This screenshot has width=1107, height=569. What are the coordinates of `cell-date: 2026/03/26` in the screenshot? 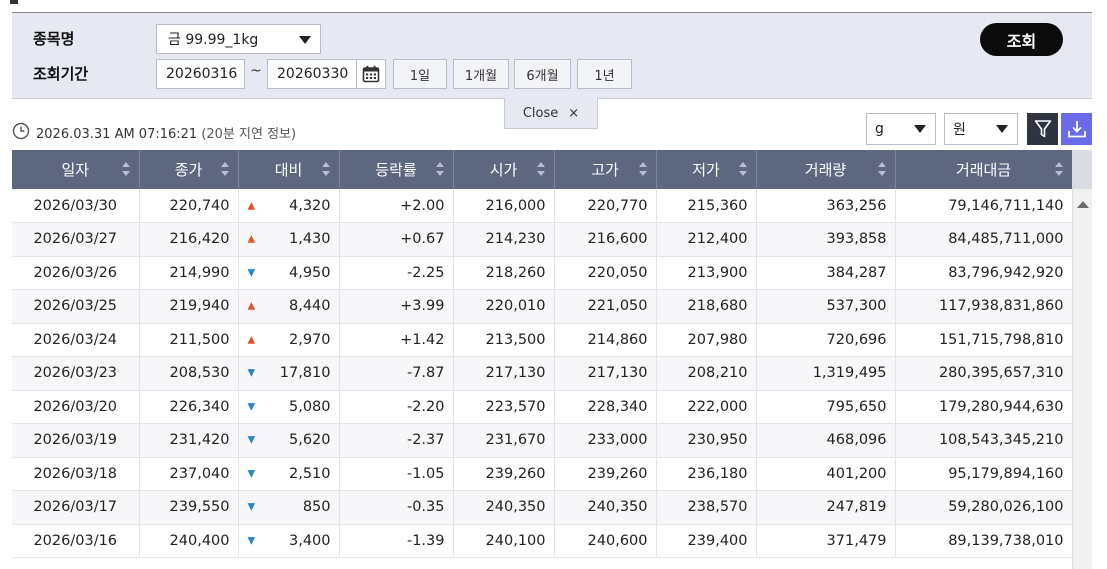 It's located at (76, 273).